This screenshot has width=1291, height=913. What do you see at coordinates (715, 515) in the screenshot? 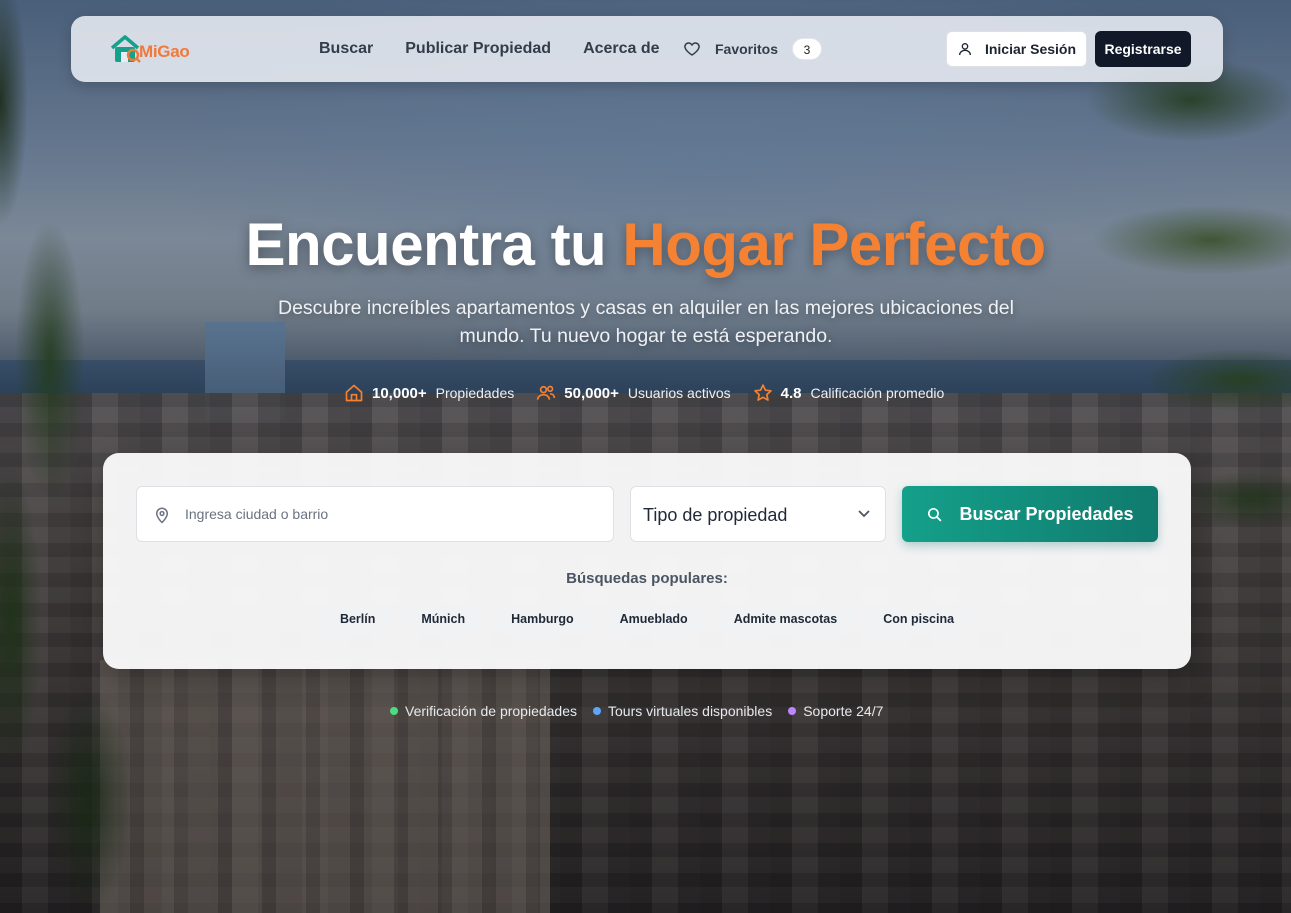
I see `property-type-value: Tipo de propiedad` at bounding box center [715, 515].